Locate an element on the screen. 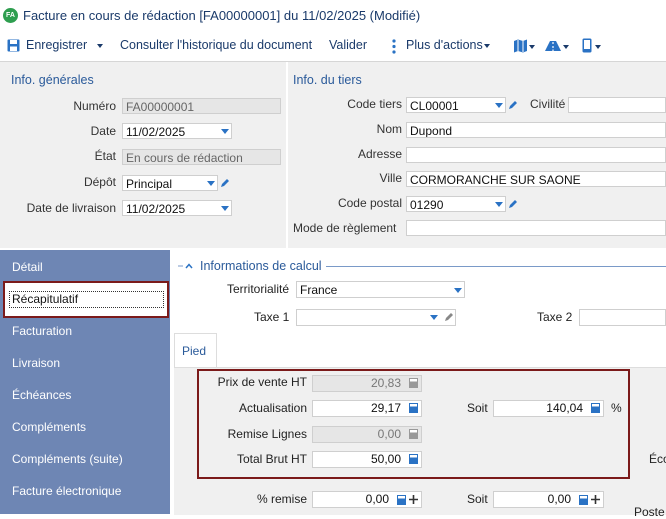  section-divider is located at coordinates (496, 266).